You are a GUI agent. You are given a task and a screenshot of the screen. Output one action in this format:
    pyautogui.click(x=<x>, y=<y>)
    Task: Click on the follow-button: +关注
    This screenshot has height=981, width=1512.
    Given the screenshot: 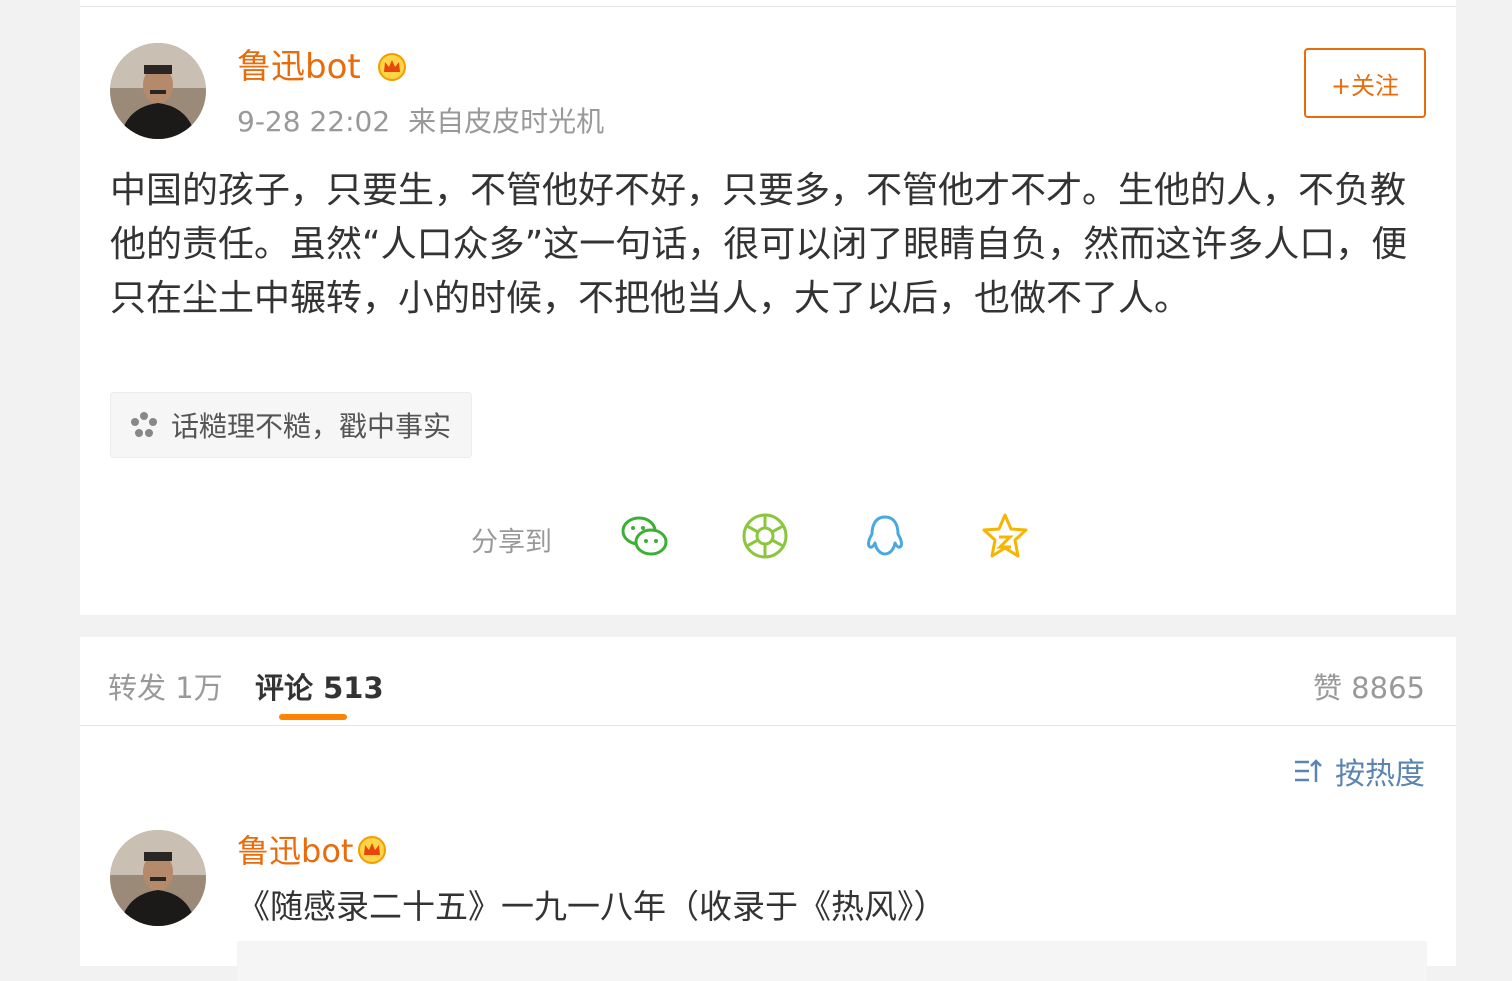 What is the action you would take?
    pyautogui.click(x=1365, y=83)
    